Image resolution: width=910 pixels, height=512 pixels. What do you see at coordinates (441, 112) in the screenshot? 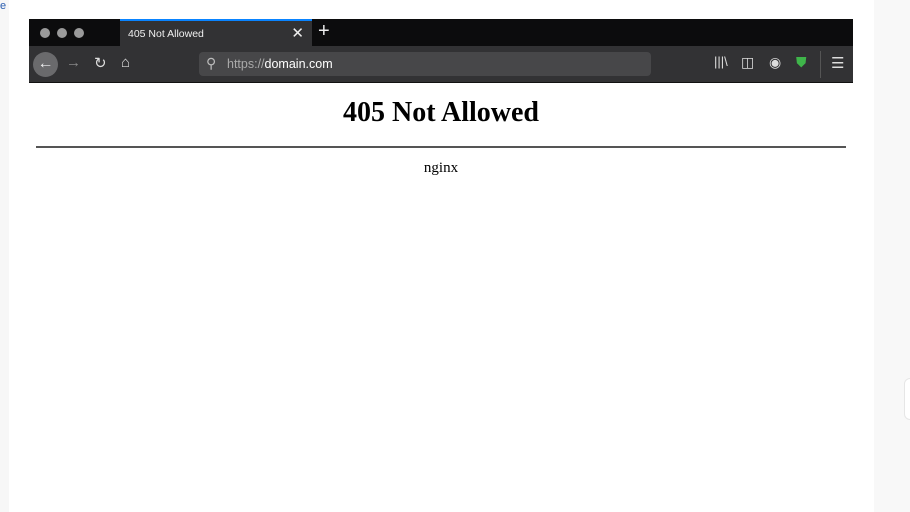
I see `page-heading: 405 Not Allowed` at bounding box center [441, 112].